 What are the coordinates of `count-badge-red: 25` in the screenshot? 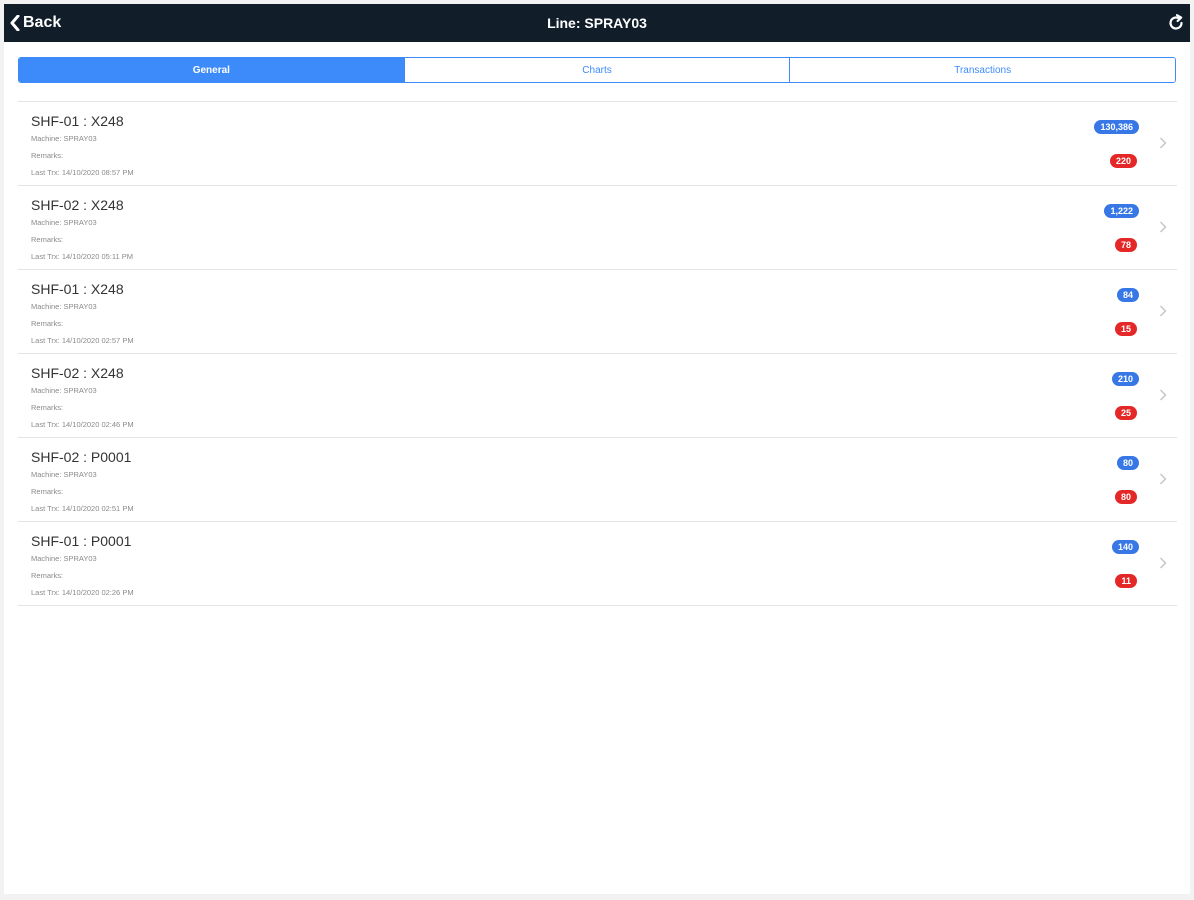 It's located at (1125, 413).